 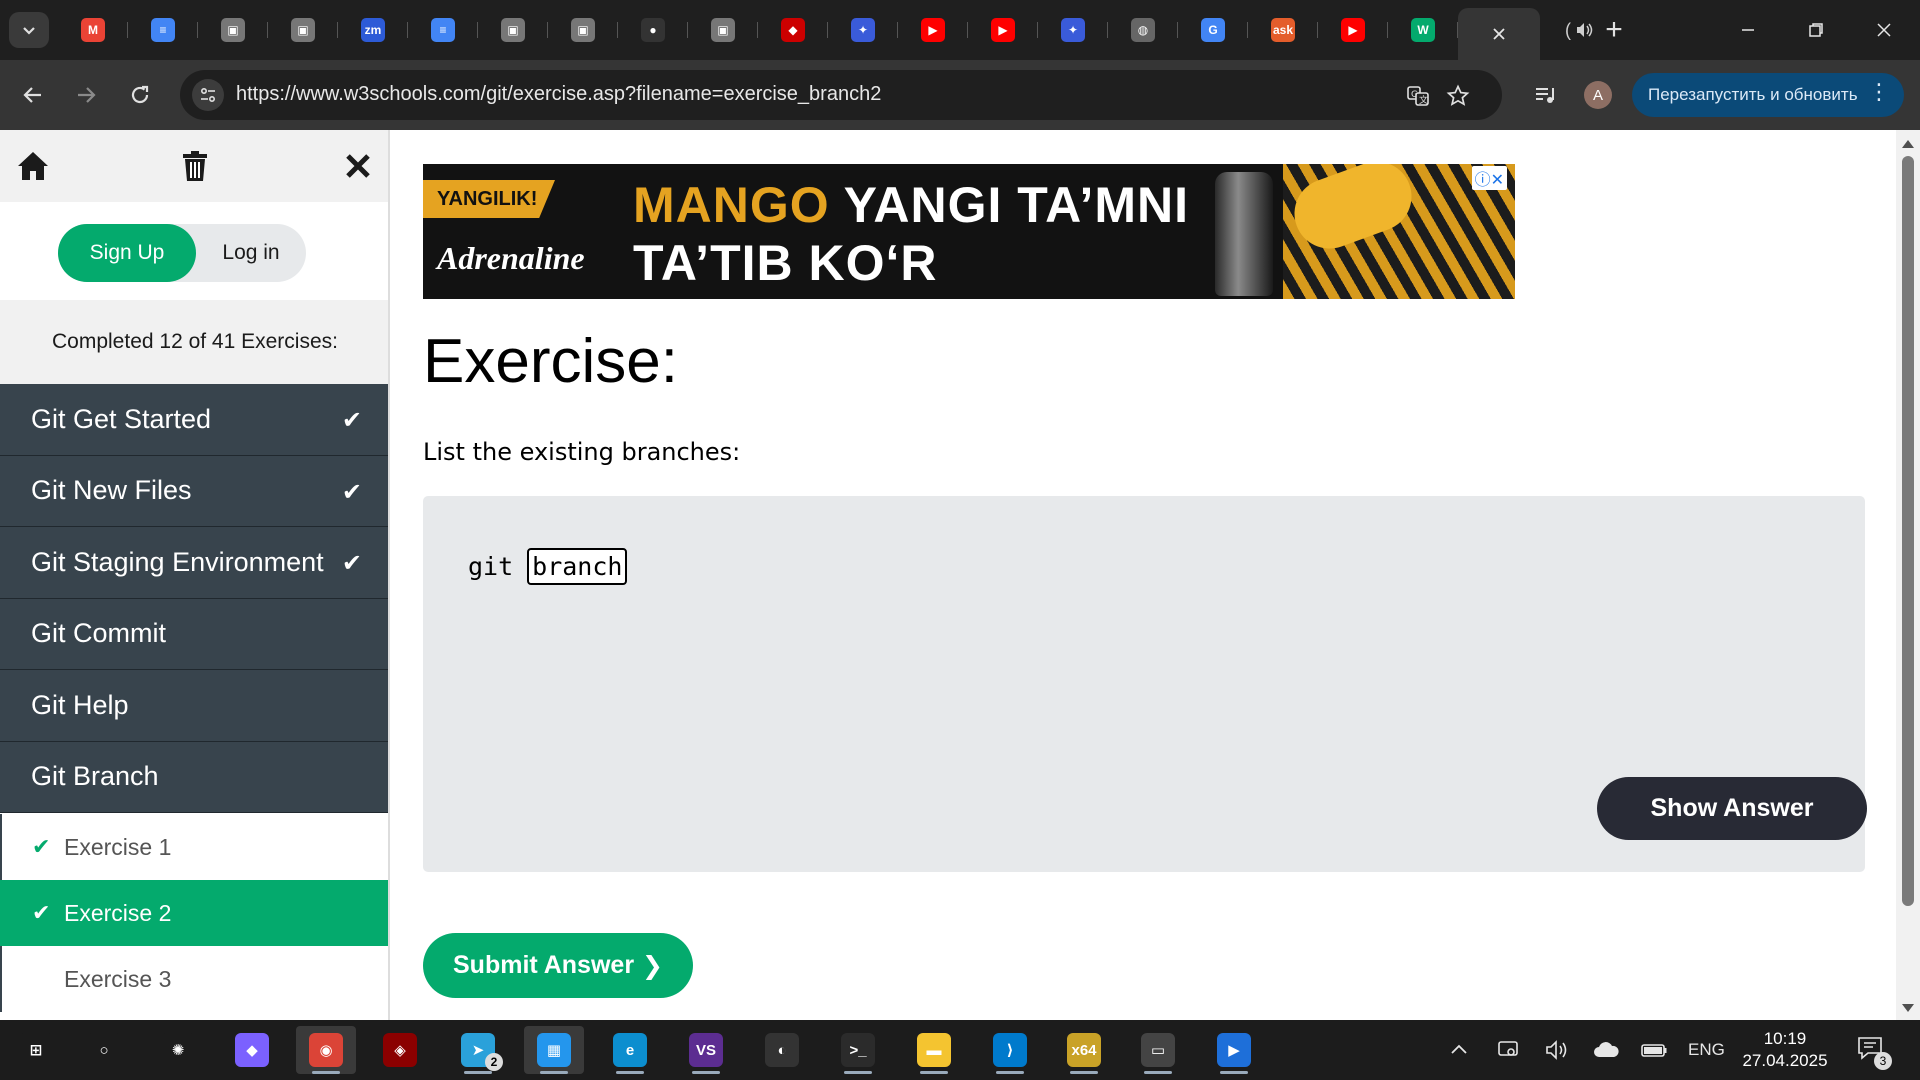 What do you see at coordinates (1884, 30) in the screenshot?
I see `close-window-button` at bounding box center [1884, 30].